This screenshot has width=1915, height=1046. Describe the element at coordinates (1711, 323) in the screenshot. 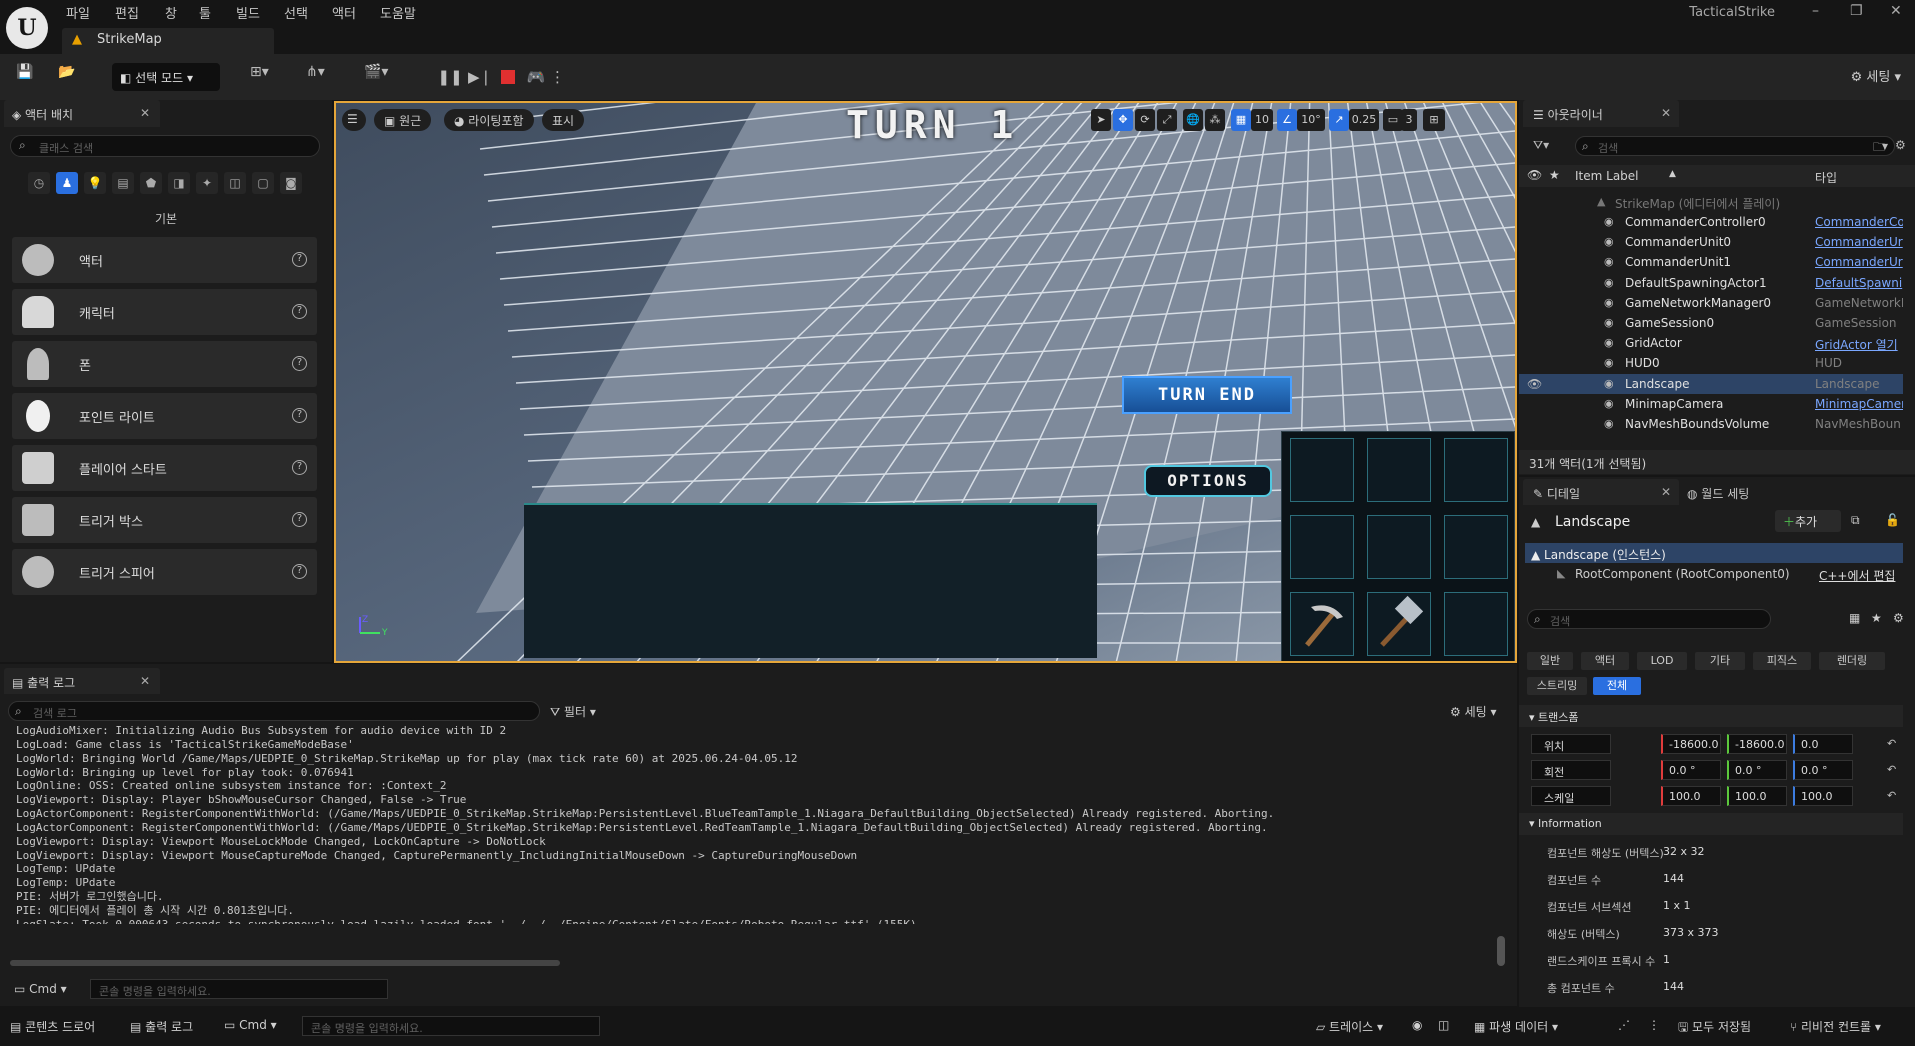

I see `outliner-row: ◉ GameSession0 GameSession` at that location.